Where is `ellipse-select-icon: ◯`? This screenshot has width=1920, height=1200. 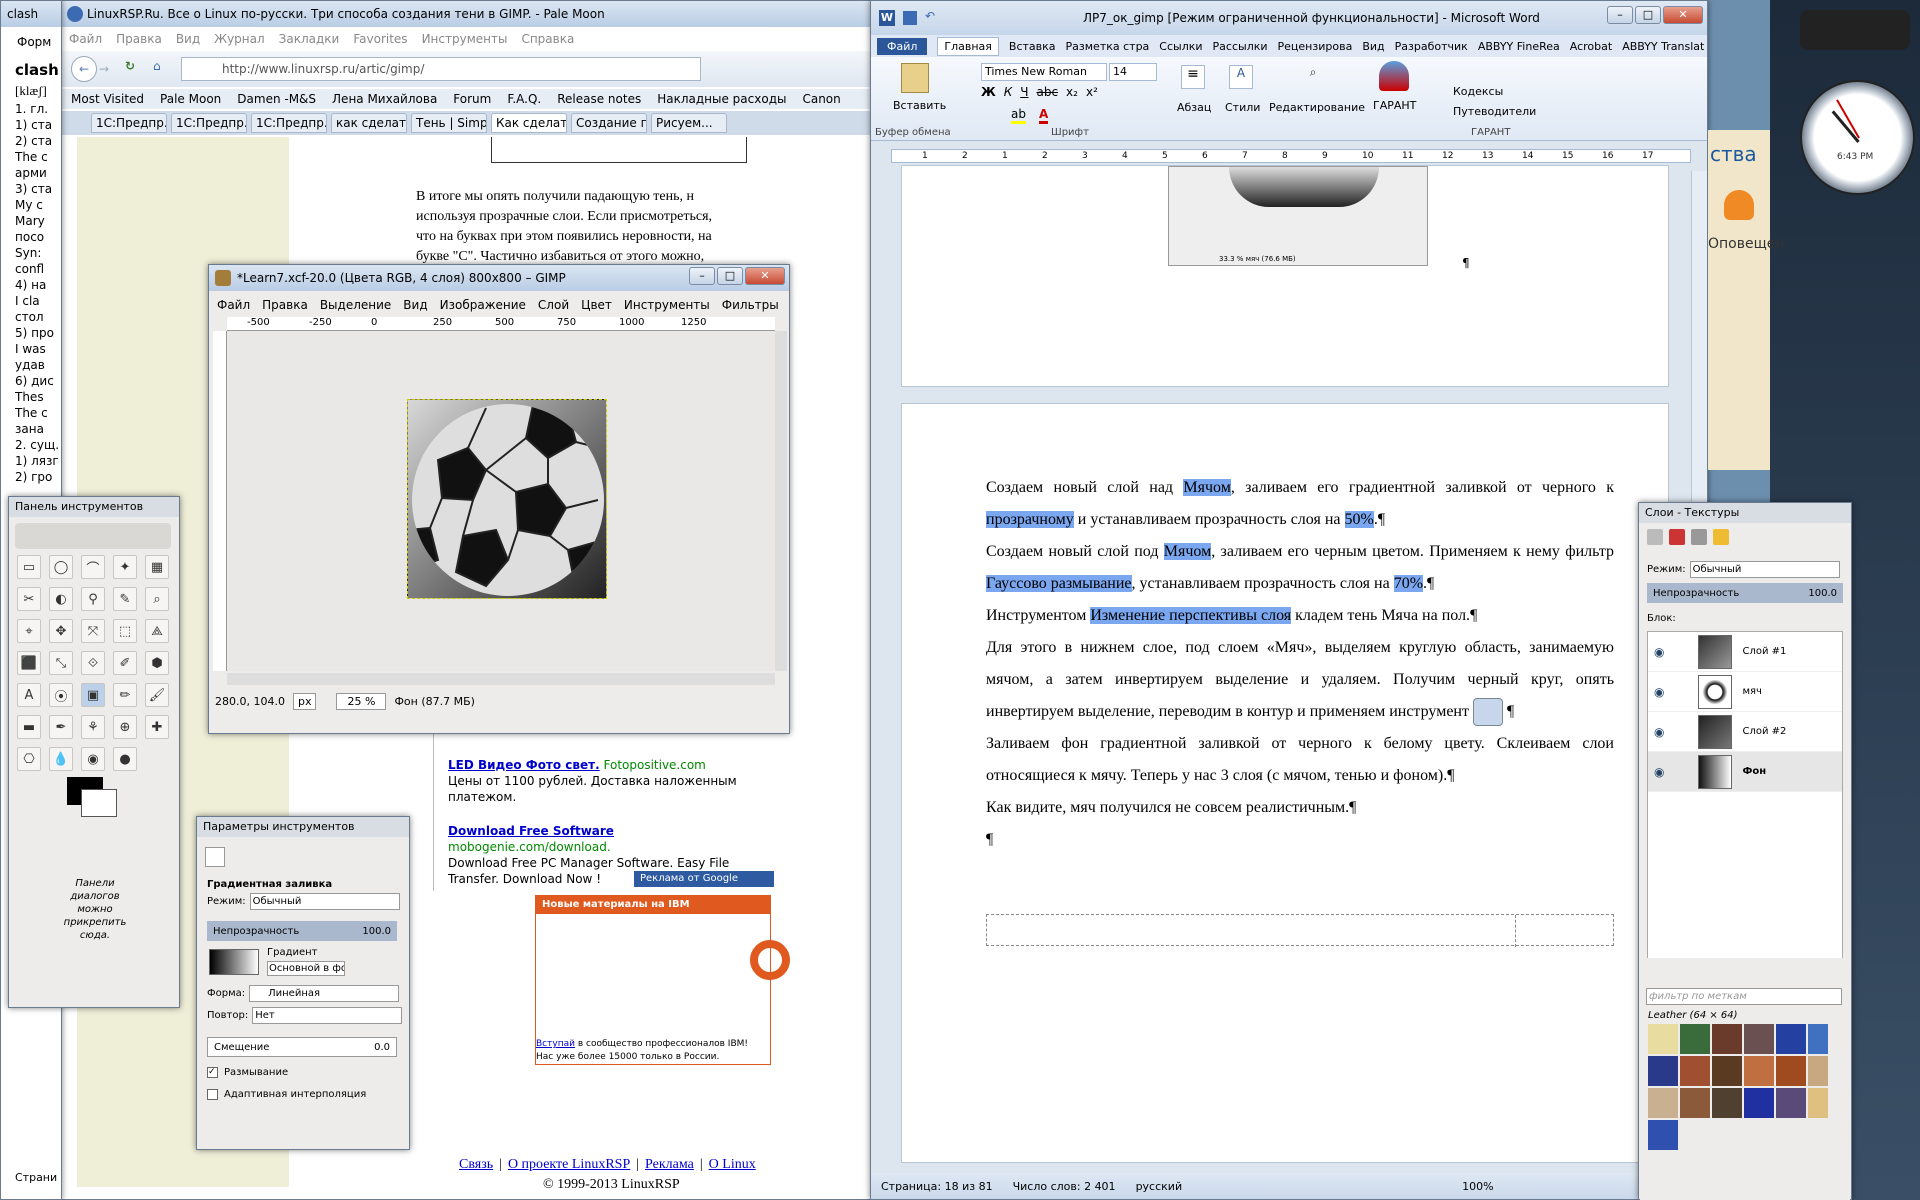
ellipse-select-icon: ◯ is located at coordinates (61, 567).